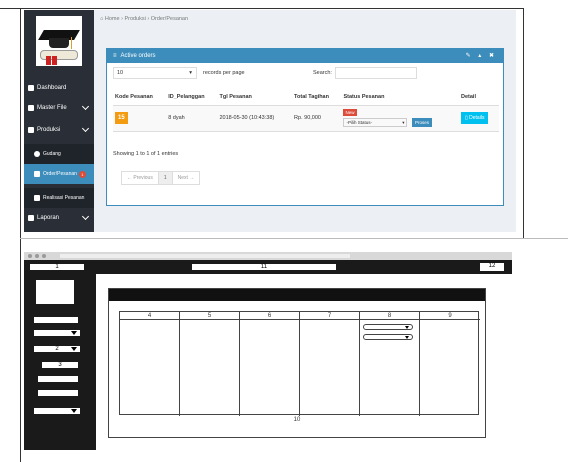  Describe the element at coordinates (60, 365) in the screenshot. I see `wireframe-label-3: 3` at that location.